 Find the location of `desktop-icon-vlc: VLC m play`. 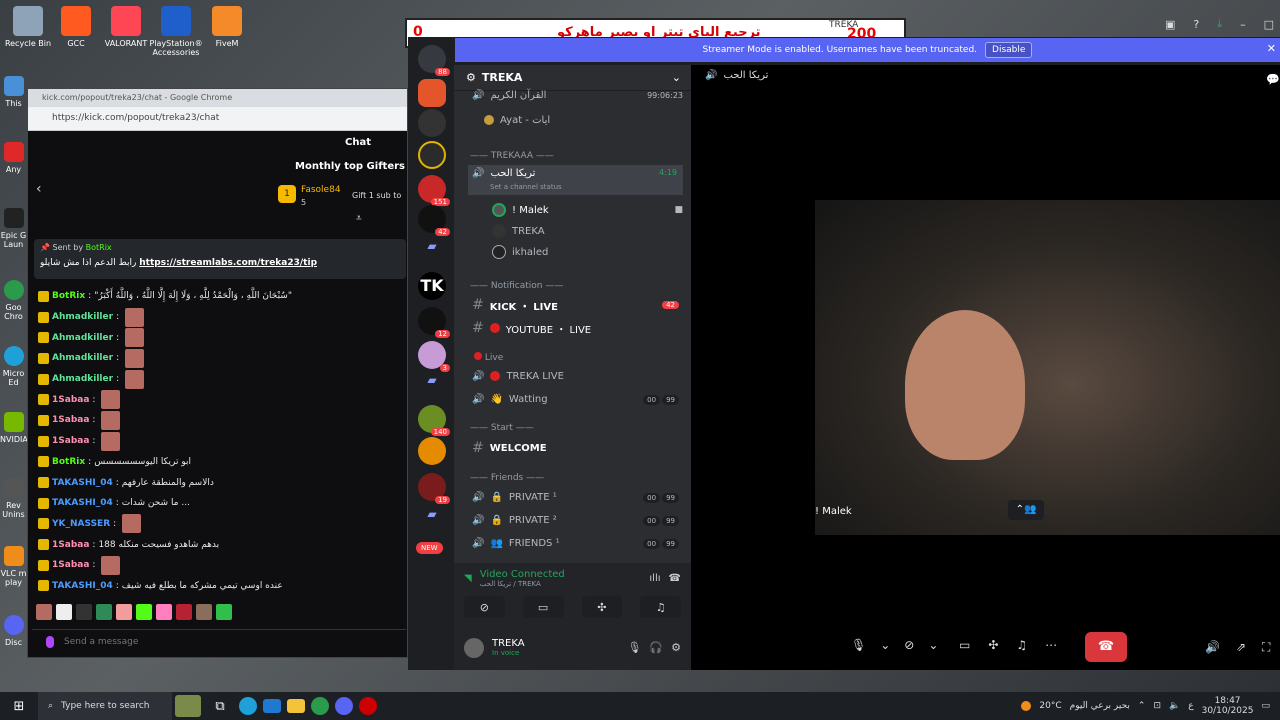

desktop-icon-vlc: VLC m play is located at coordinates (13, 566).